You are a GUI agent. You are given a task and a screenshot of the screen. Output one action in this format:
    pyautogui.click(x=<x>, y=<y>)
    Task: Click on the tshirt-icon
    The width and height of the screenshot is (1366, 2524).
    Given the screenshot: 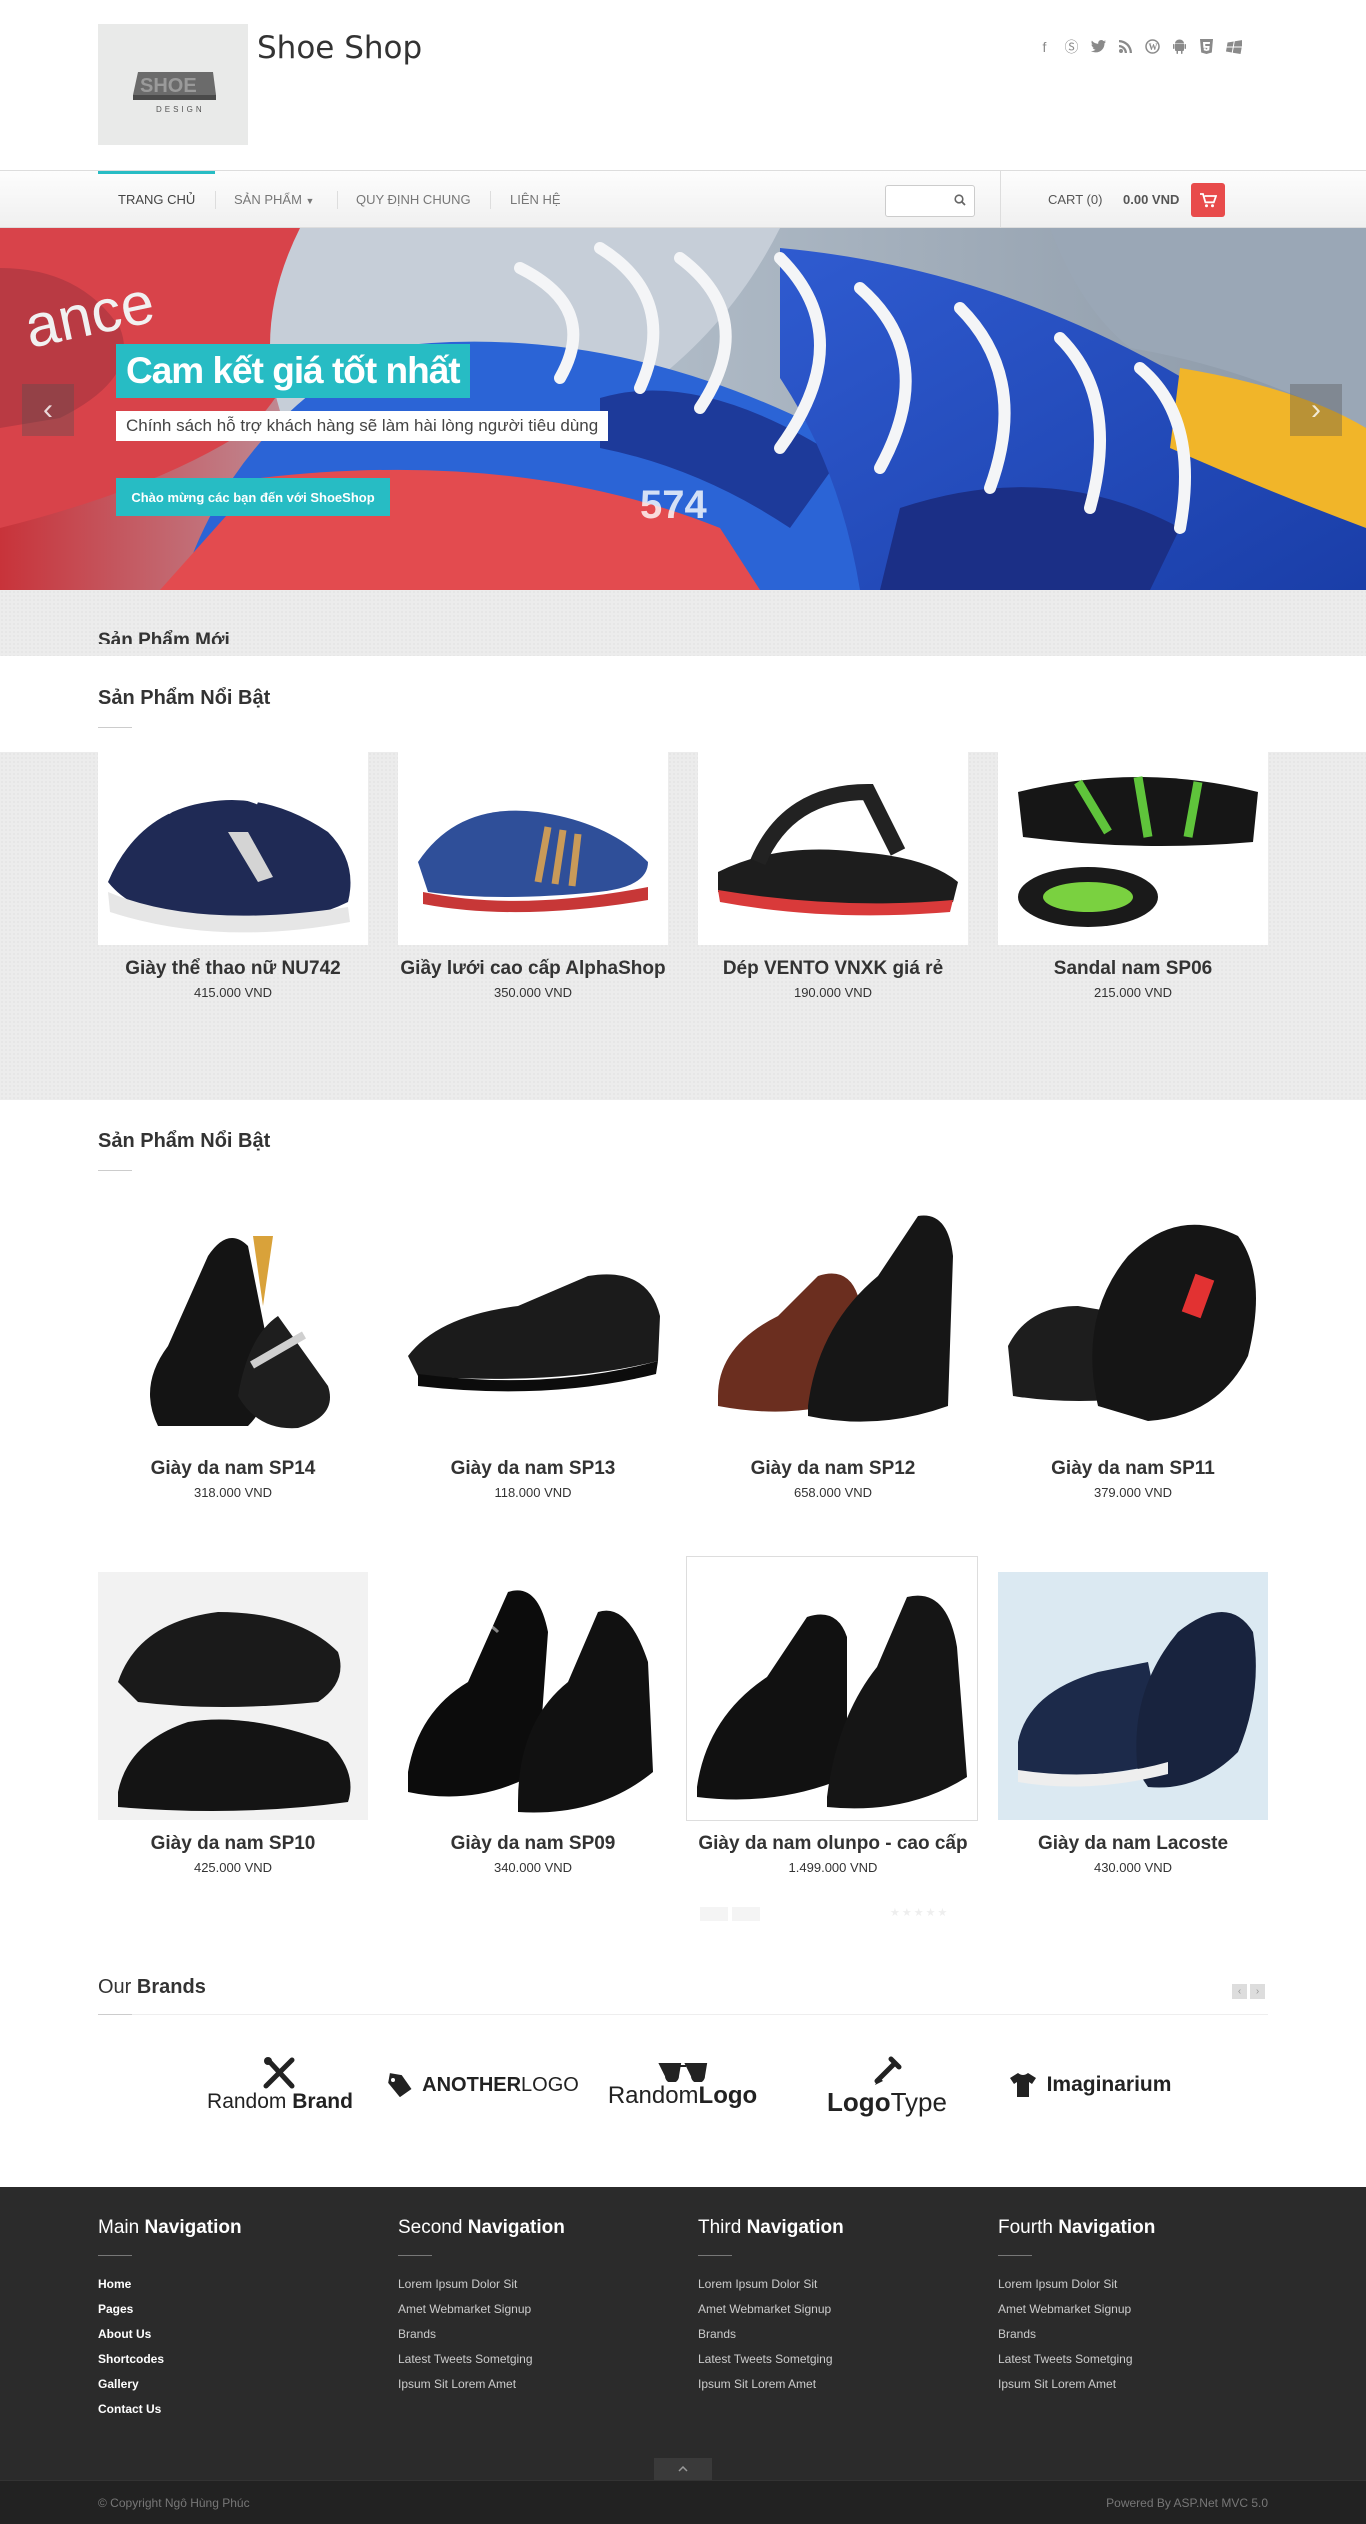 What is the action you would take?
    pyautogui.click(x=1022, y=2085)
    